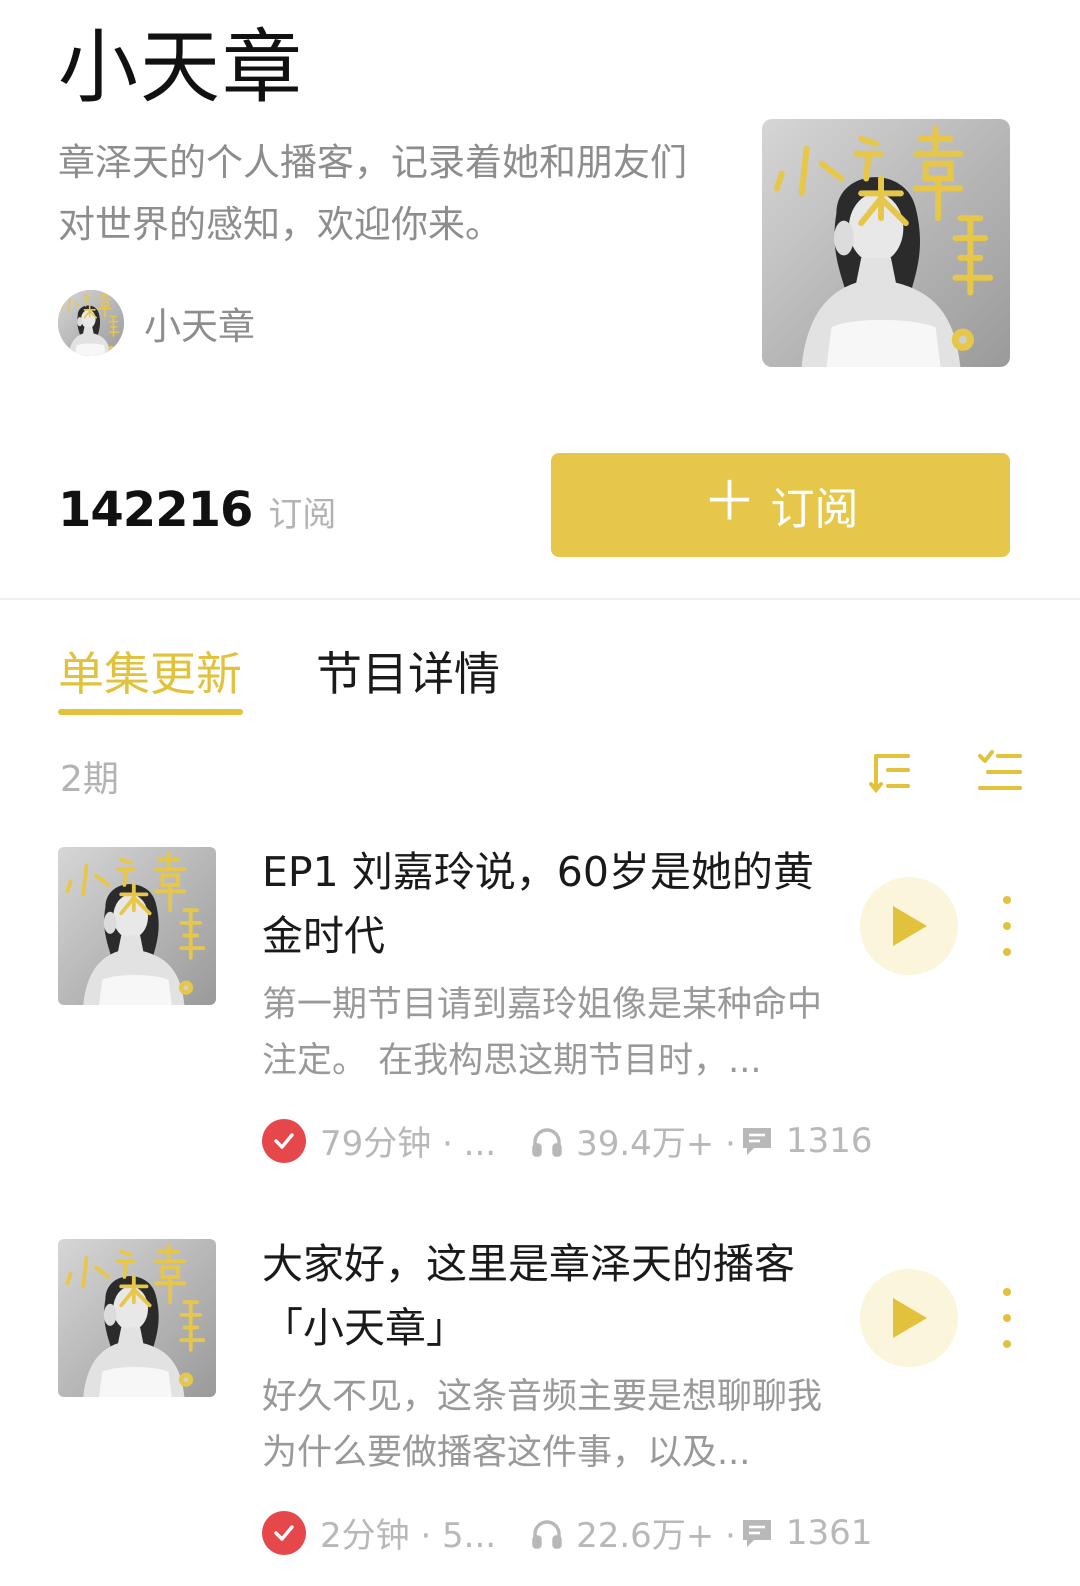  I want to click on subscribe-button: ＋ 订阅, so click(780, 505).